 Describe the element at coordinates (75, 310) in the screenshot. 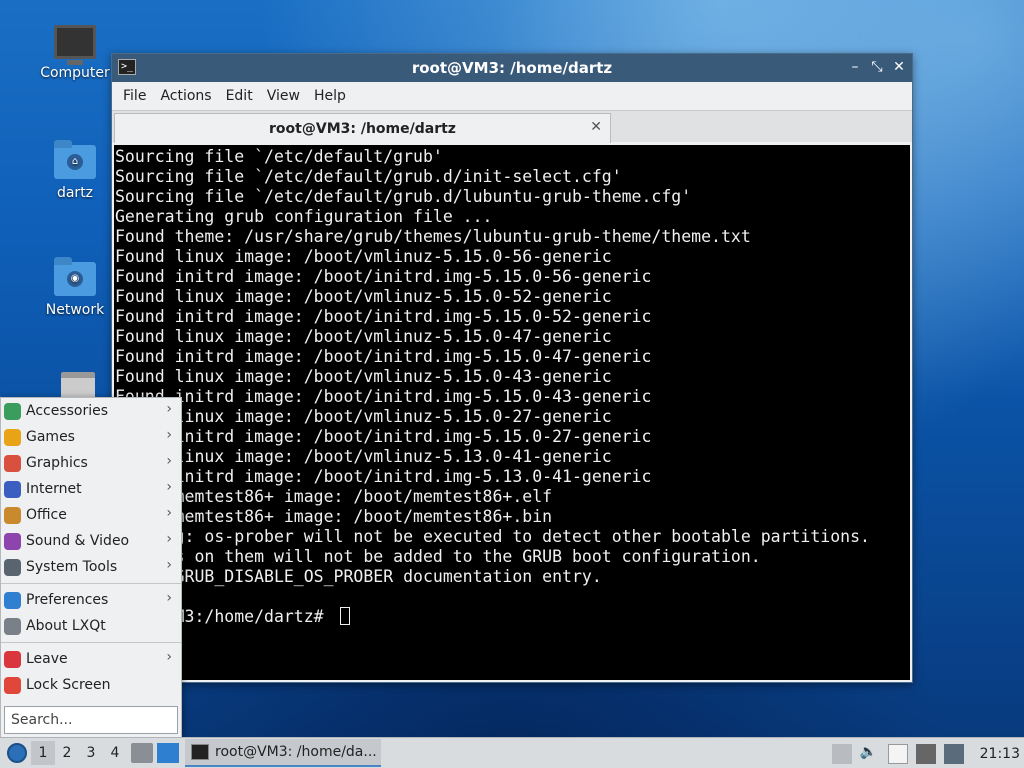

I see `desktop-icon-label: Network` at that location.